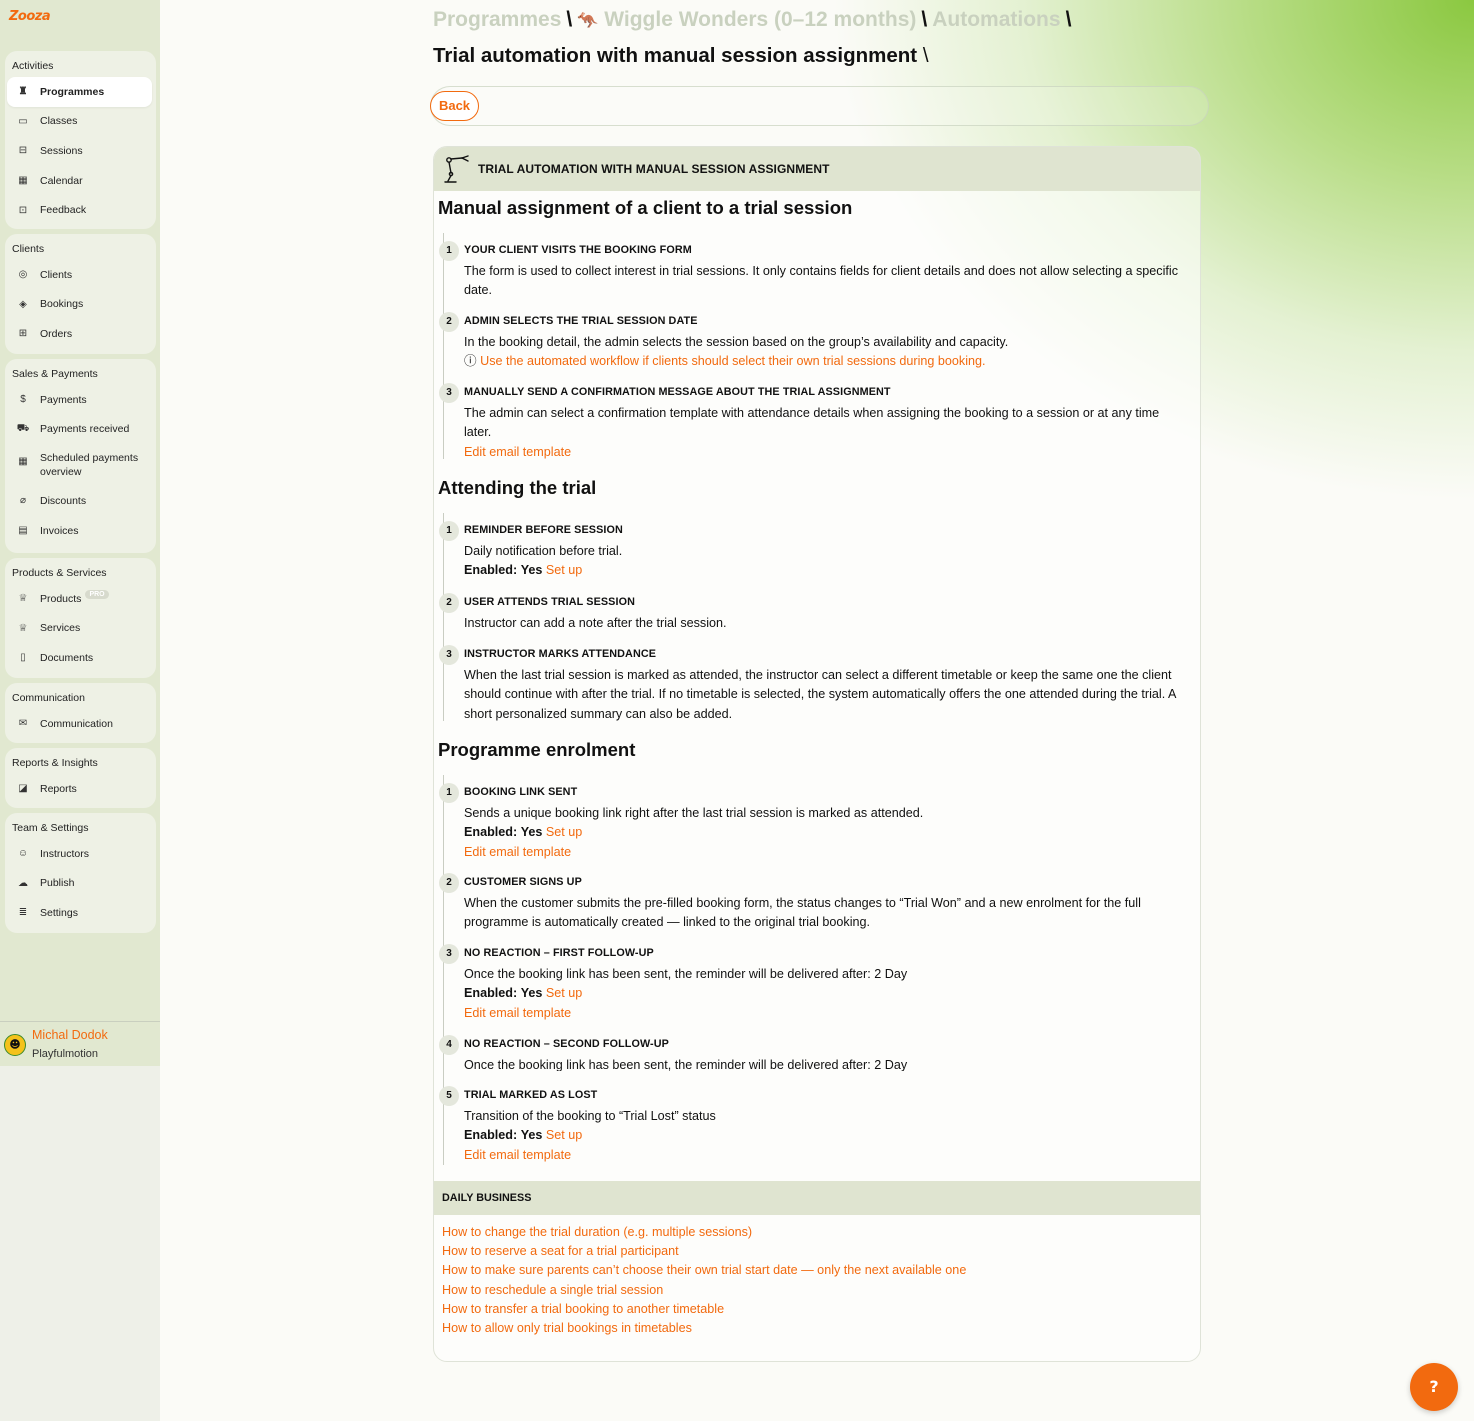 Image resolution: width=1474 pixels, height=1421 pixels. Describe the element at coordinates (79, 305) in the screenshot. I see `sidebar-item-bookings: ◈ Bookings` at that location.